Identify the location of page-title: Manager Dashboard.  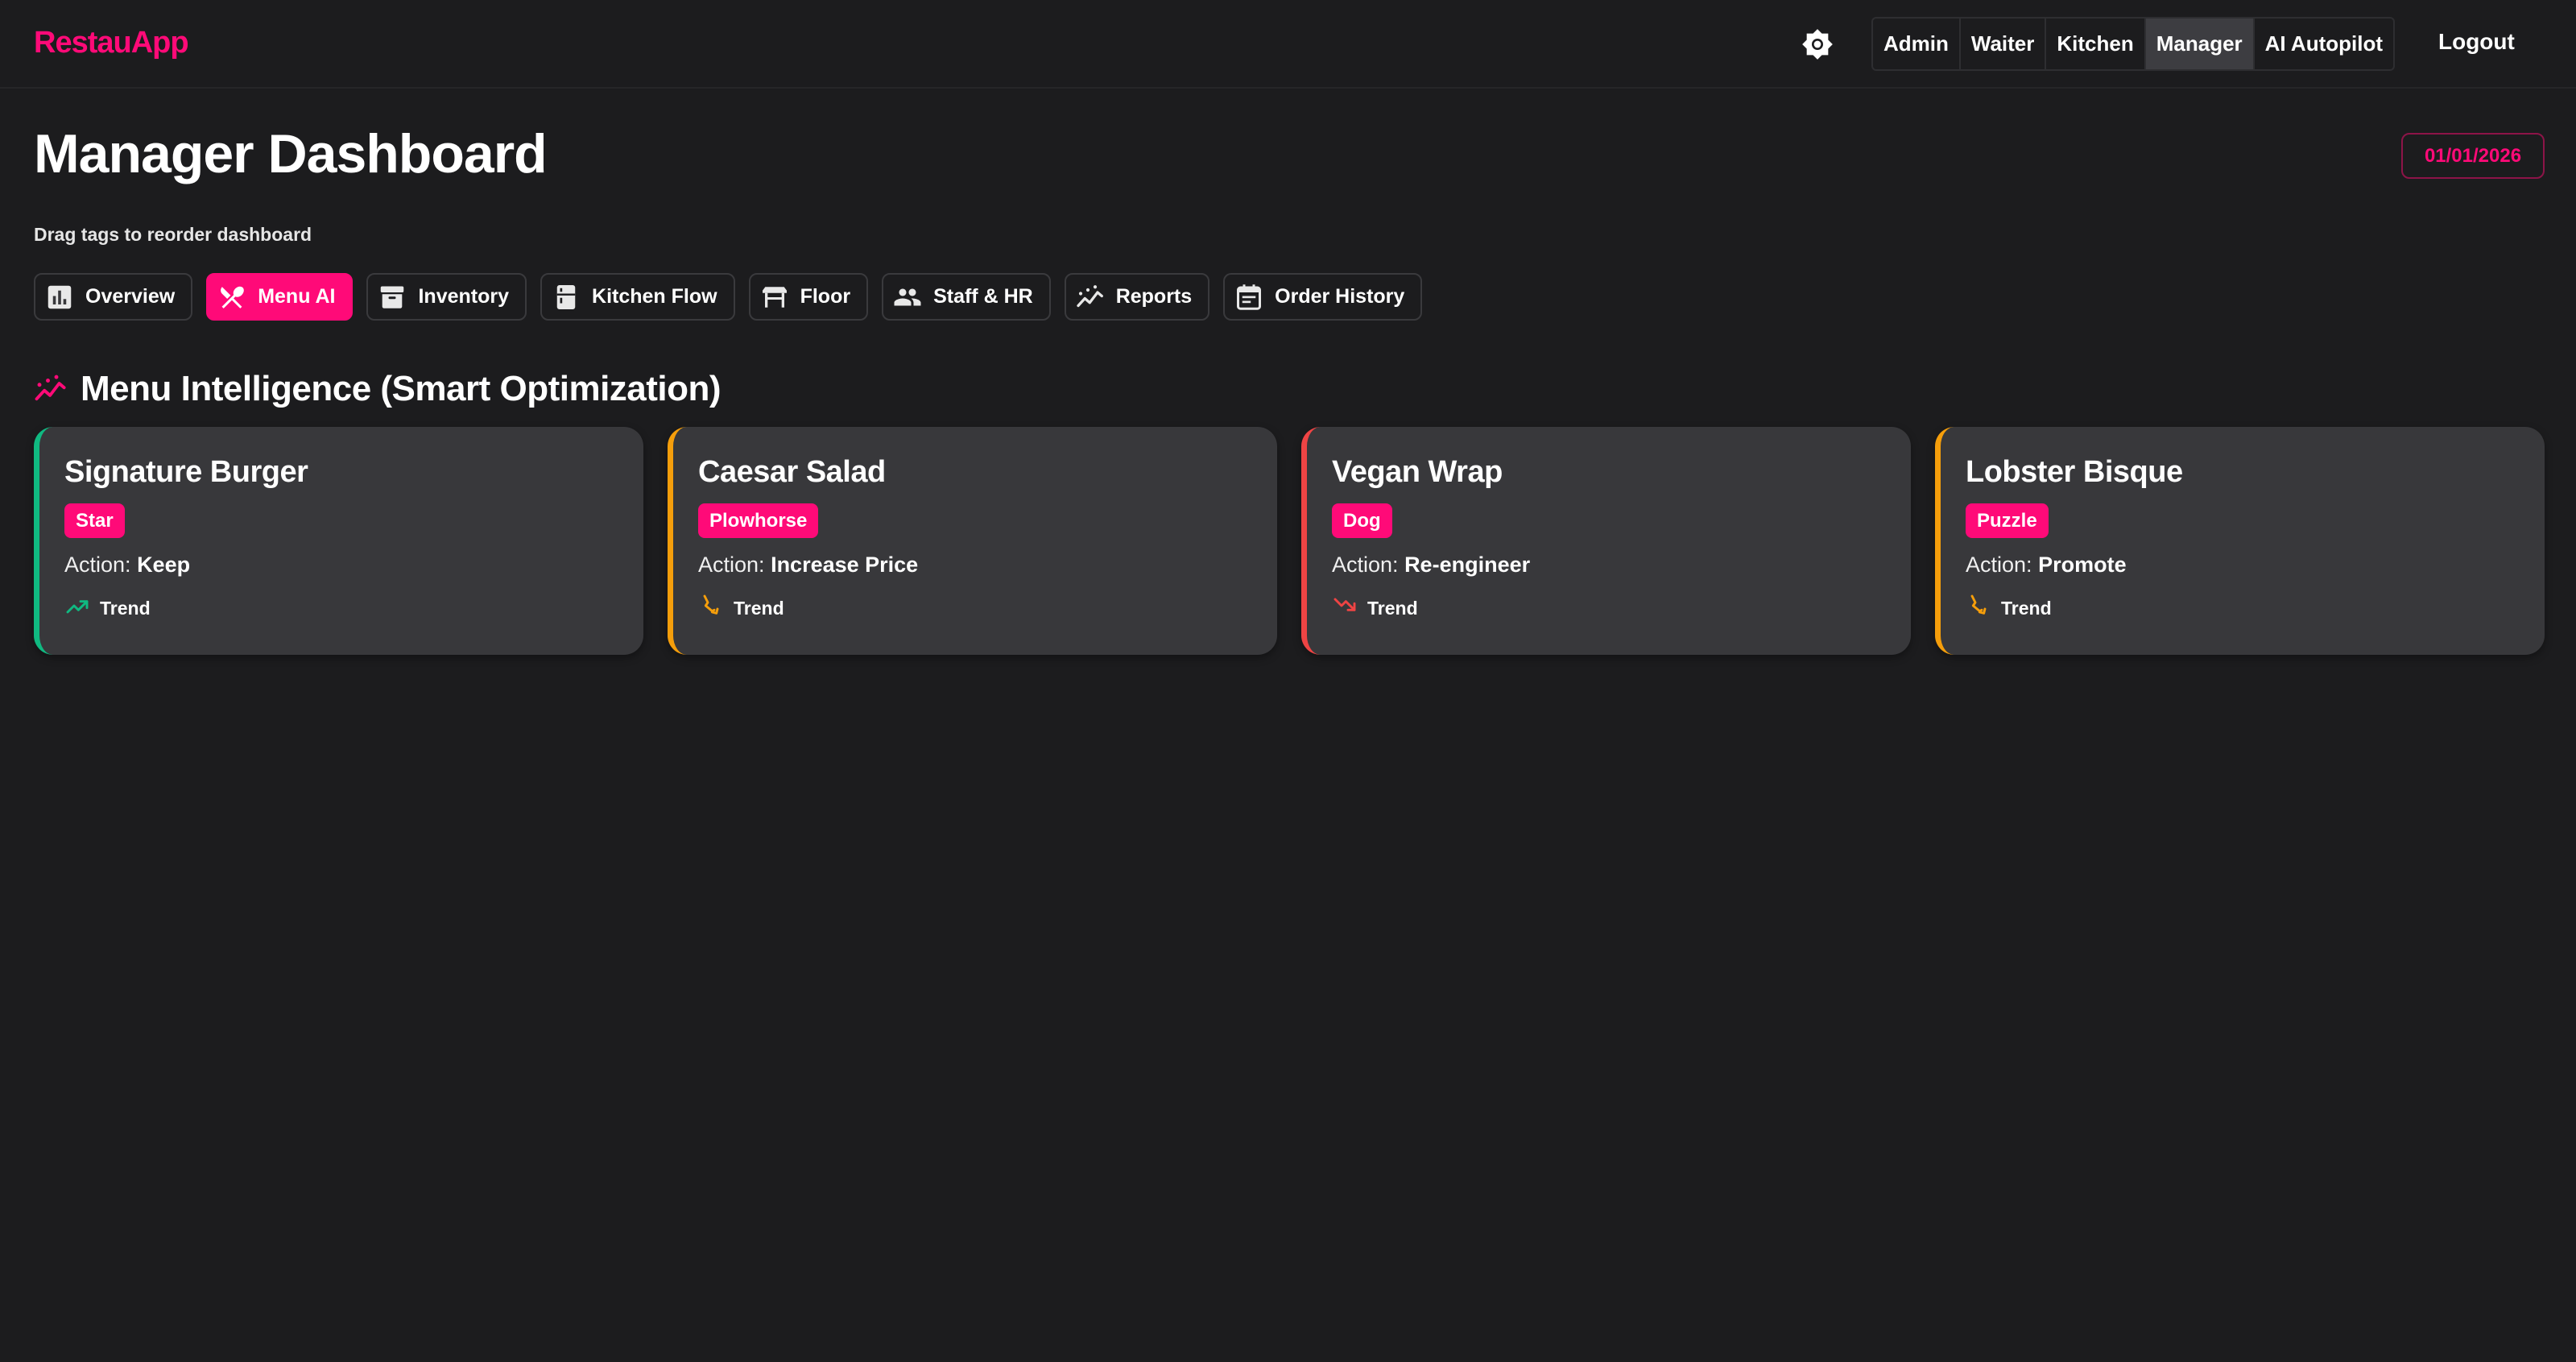
(291, 153).